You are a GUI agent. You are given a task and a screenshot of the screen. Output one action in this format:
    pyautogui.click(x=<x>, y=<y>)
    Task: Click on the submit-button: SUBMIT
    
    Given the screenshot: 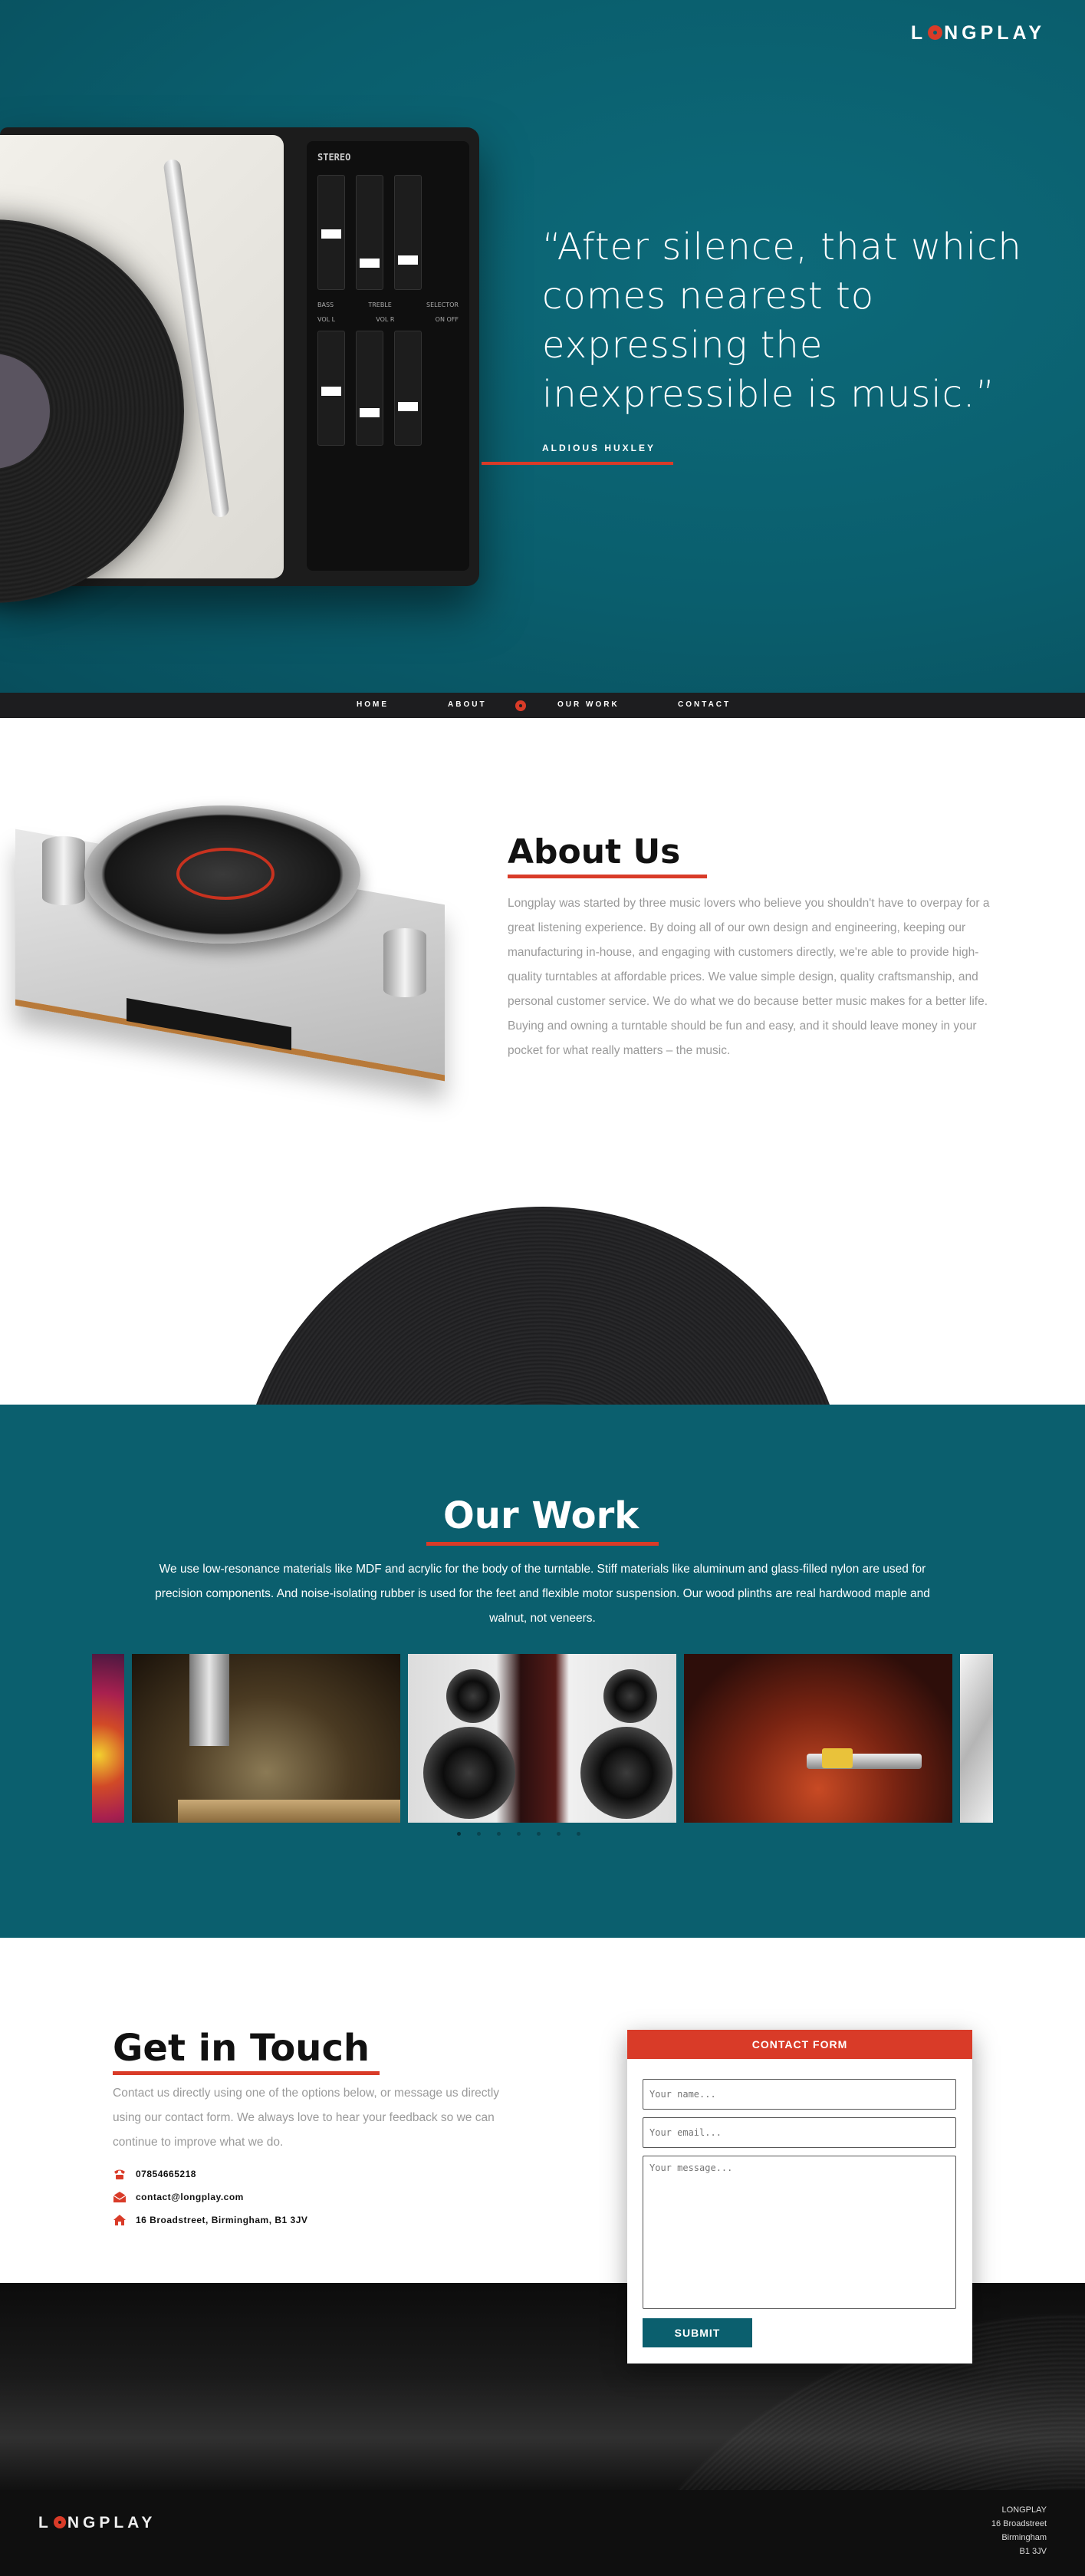 What is the action you would take?
    pyautogui.click(x=697, y=2332)
    